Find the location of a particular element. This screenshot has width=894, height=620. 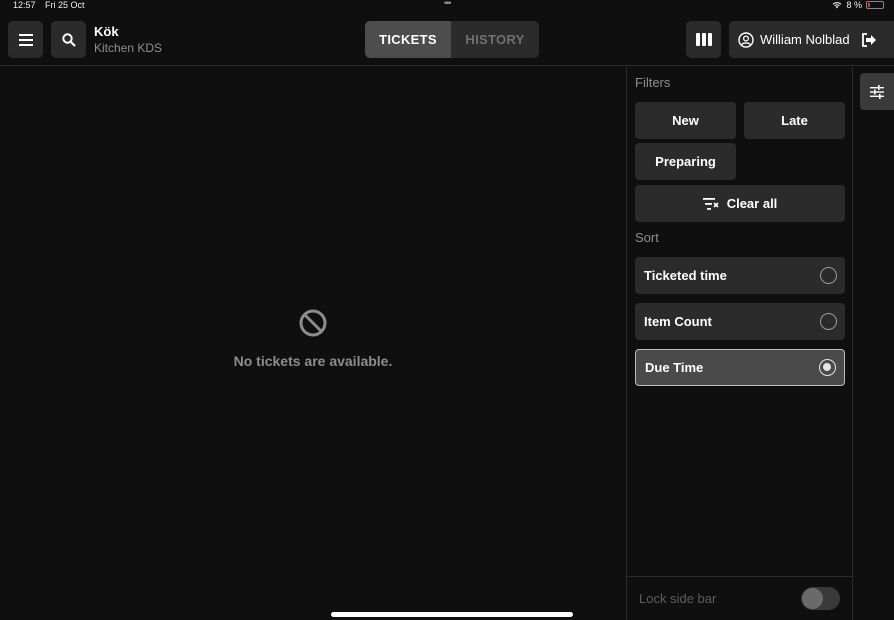

hamburger-icon is located at coordinates (25, 39).